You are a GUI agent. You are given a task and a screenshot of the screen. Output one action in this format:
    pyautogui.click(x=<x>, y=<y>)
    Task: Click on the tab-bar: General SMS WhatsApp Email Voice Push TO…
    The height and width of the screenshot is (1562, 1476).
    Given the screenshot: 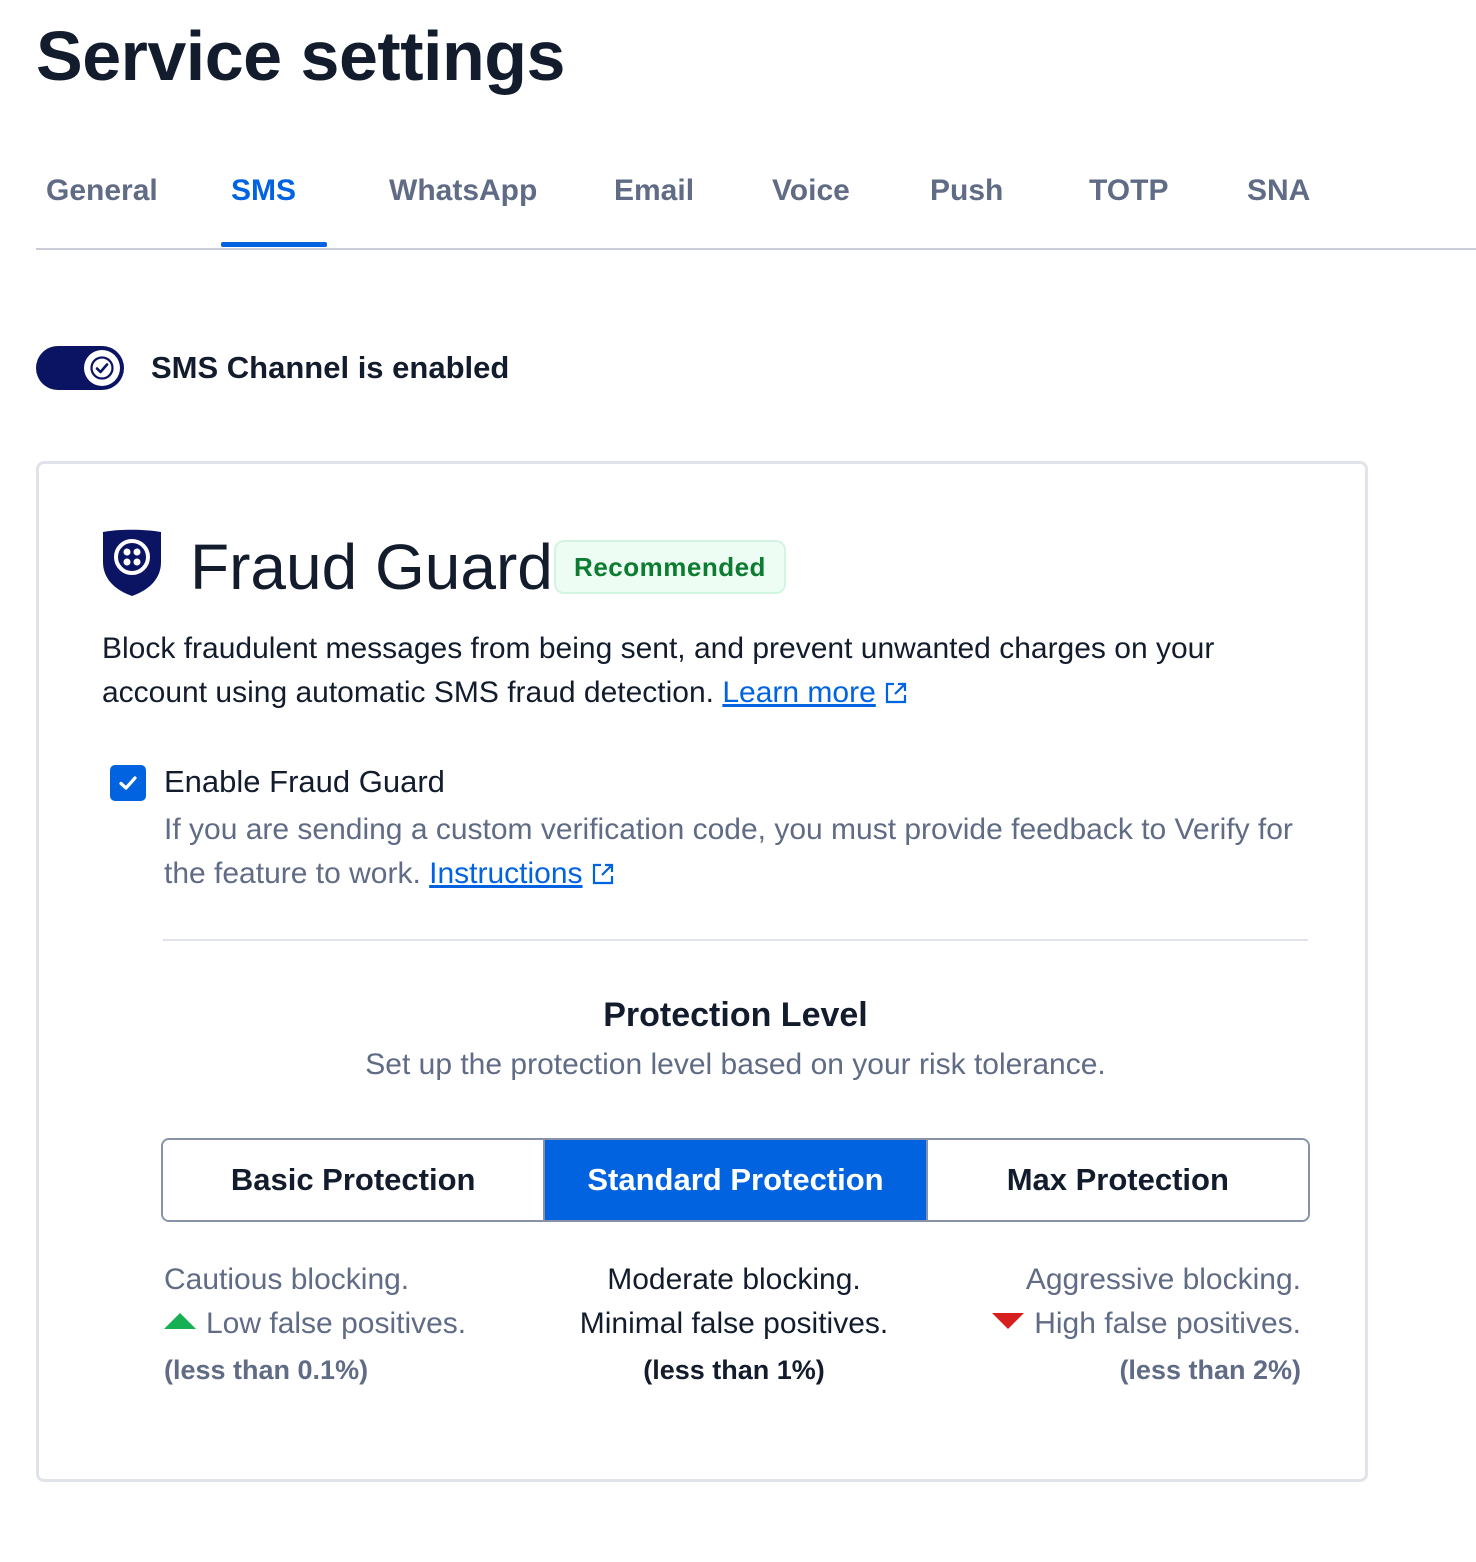 What is the action you would take?
    pyautogui.click(x=756, y=200)
    